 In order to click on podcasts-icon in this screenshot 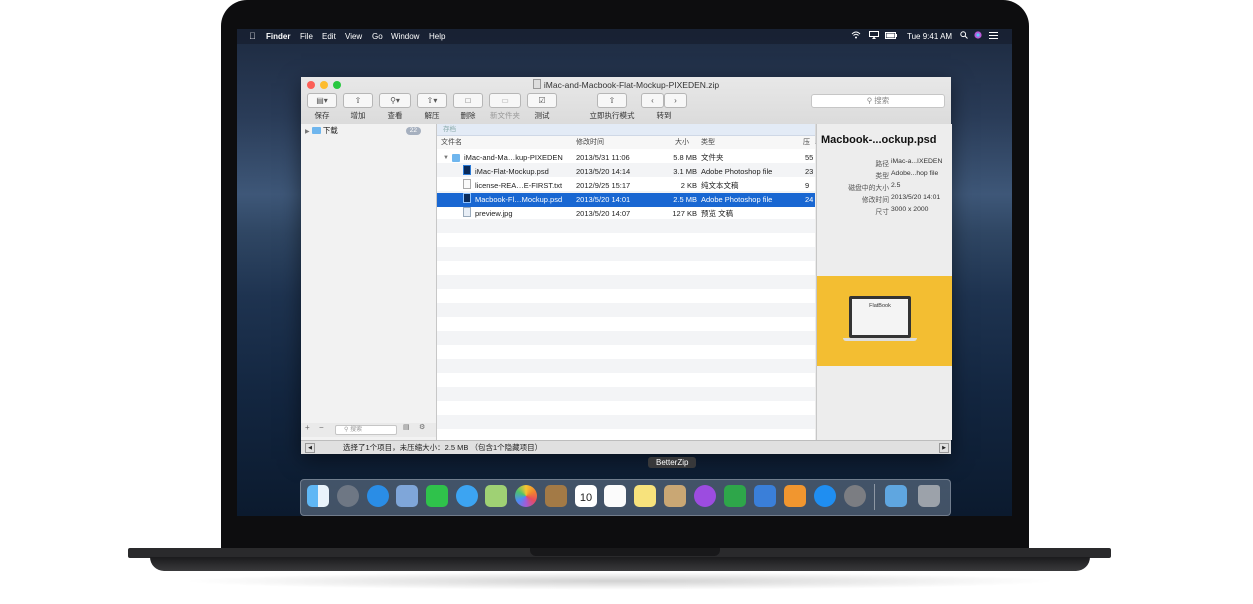, I will do `click(705, 496)`.